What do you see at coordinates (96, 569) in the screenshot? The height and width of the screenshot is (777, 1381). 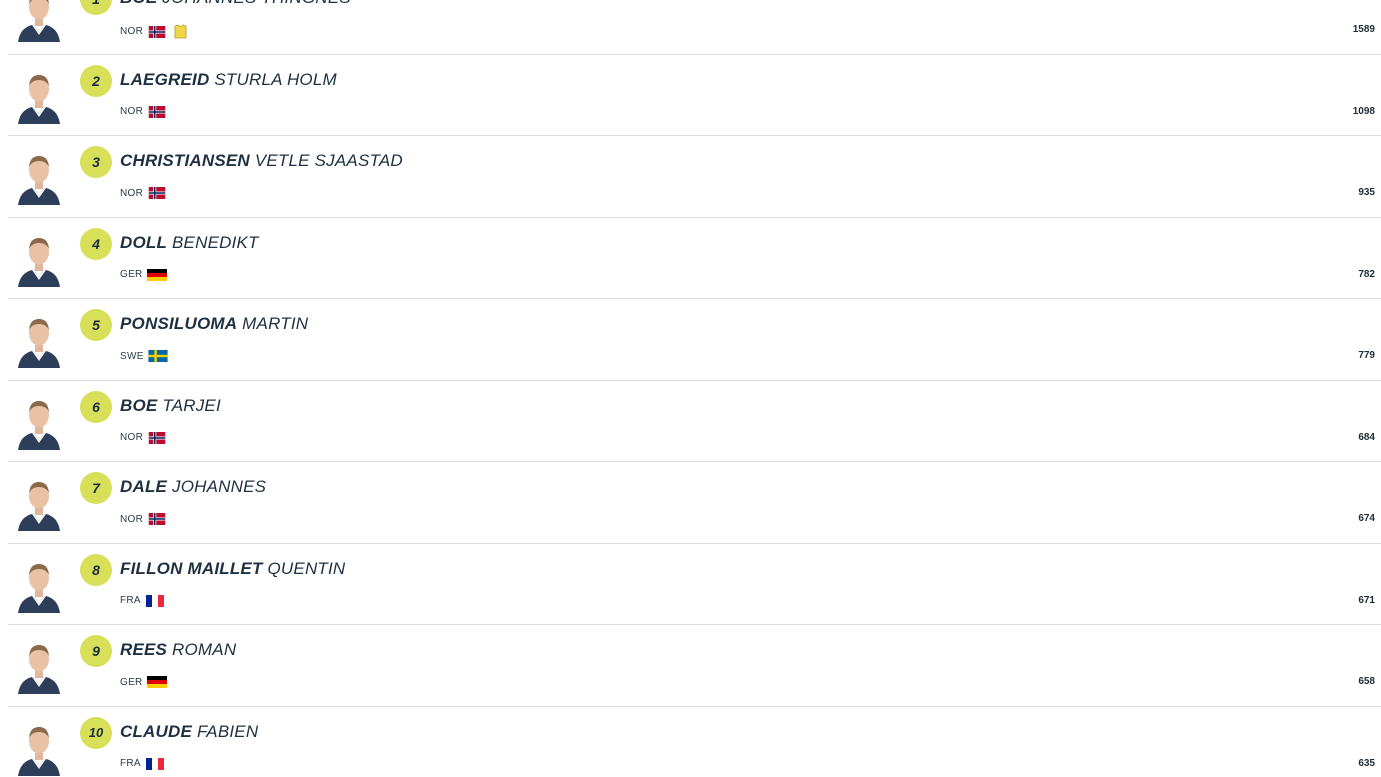 I see `rank-badge: 8` at bounding box center [96, 569].